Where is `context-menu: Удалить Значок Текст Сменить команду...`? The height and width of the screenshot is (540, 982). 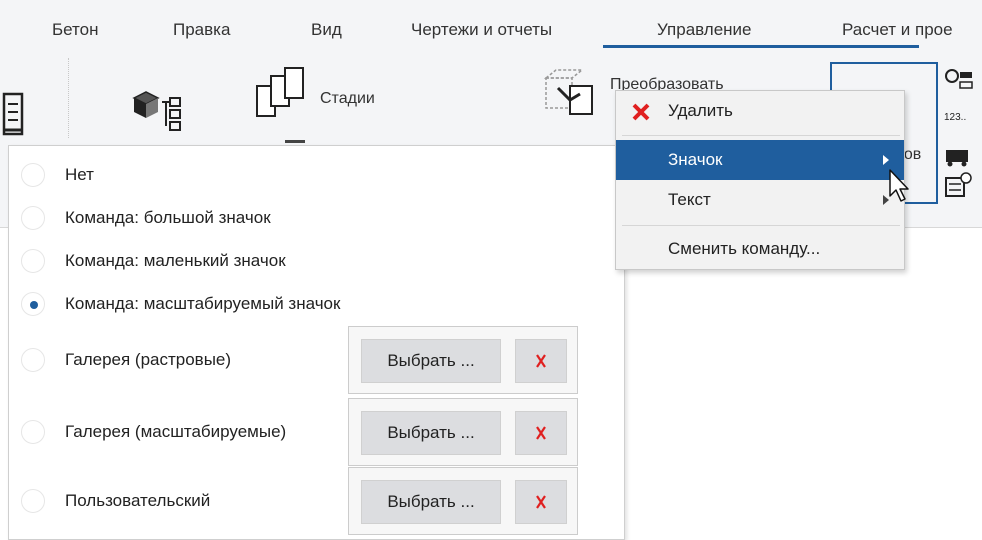 context-menu: Удалить Значок Текст Сменить команду... is located at coordinates (760, 180).